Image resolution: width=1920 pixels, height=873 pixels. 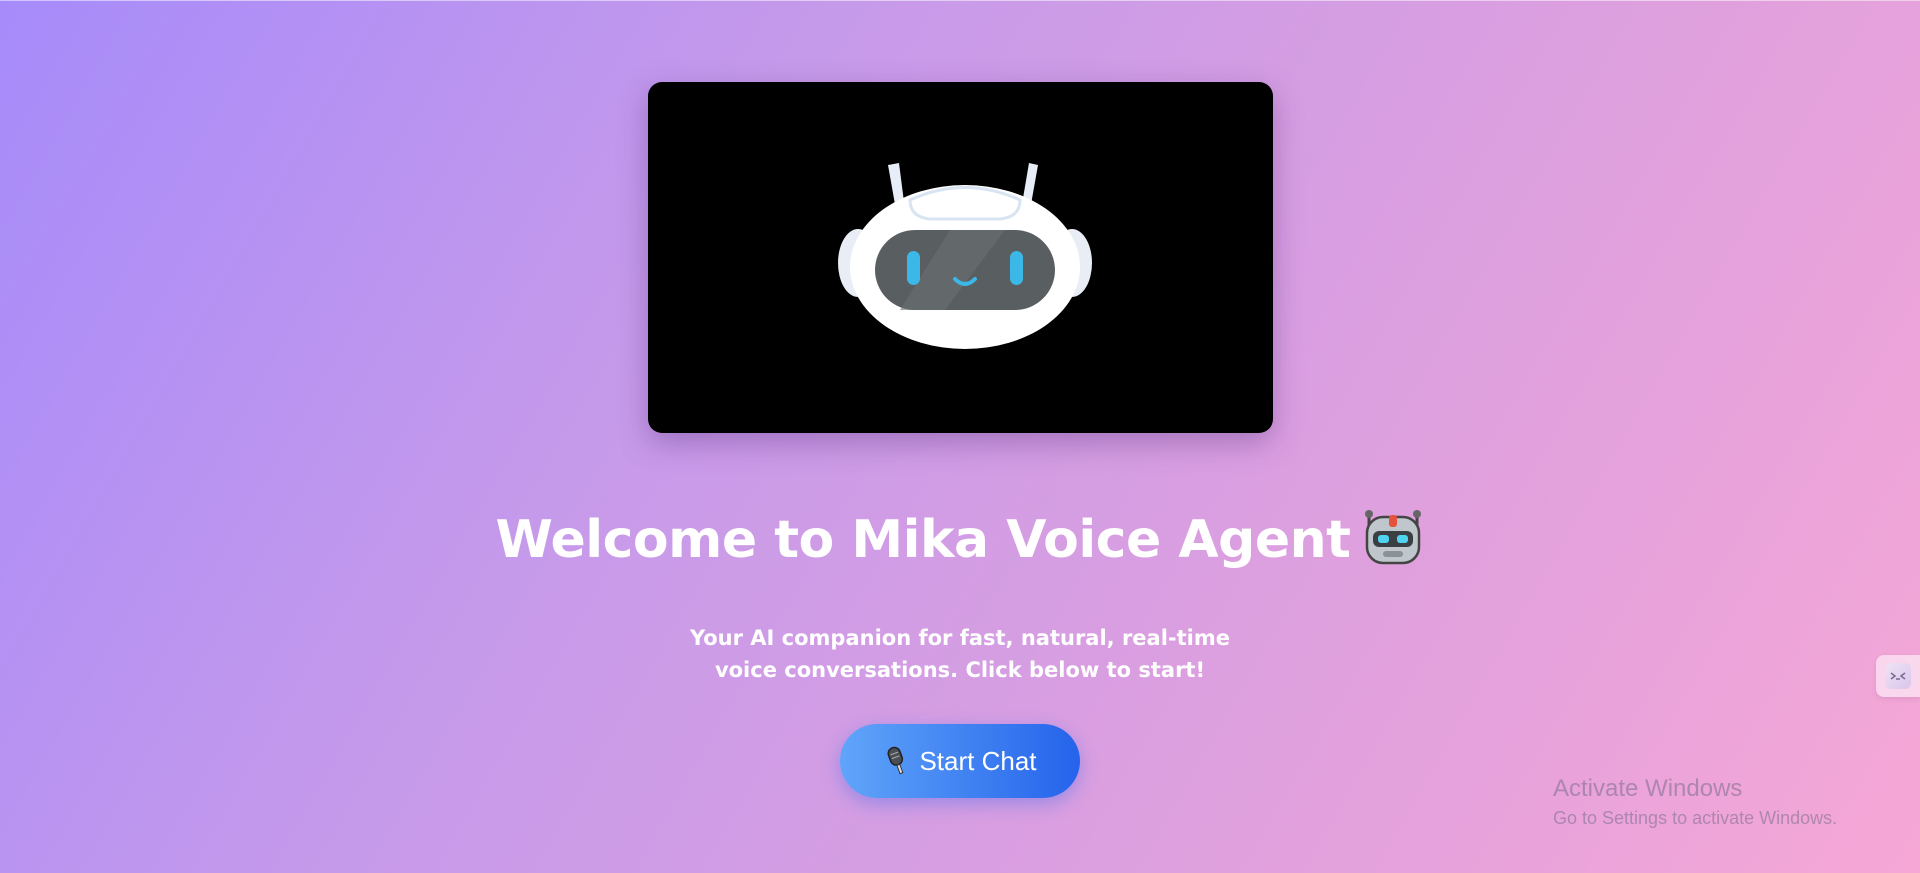 I want to click on start-chat-label: Start Chat, so click(x=978, y=760).